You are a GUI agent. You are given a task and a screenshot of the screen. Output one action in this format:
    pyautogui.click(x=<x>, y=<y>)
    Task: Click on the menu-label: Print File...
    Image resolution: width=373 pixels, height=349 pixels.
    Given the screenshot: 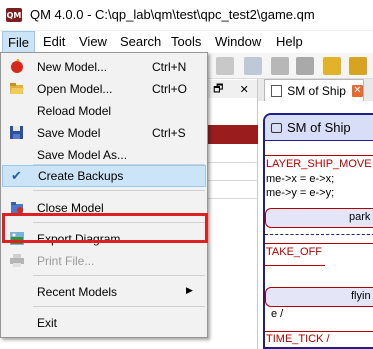 What is the action you would take?
    pyautogui.click(x=66, y=261)
    